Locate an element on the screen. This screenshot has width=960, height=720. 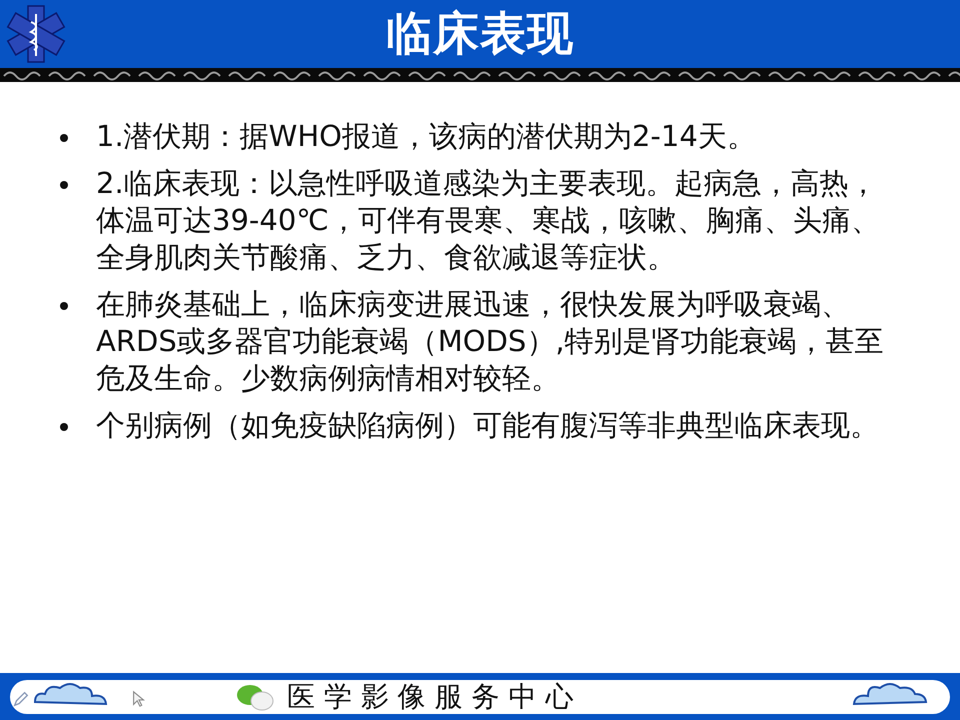
bullet-text: 个别病例（如免疫缺陷病例）可能有腹泻等非典型临床表现。 is located at coordinates (488, 425).